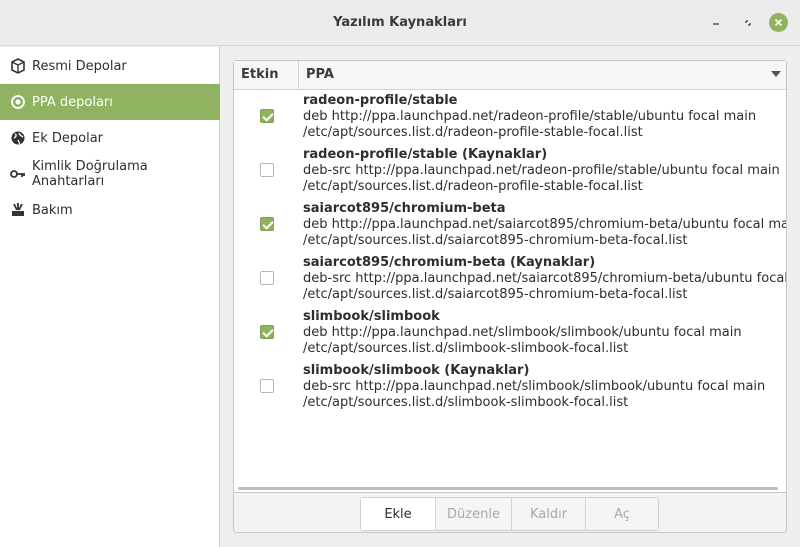 The height and width of the screenshot is (547, 800). I want to click on ppa-name: radeon-profile/stable (Kaynaklar), so click(425, 154).